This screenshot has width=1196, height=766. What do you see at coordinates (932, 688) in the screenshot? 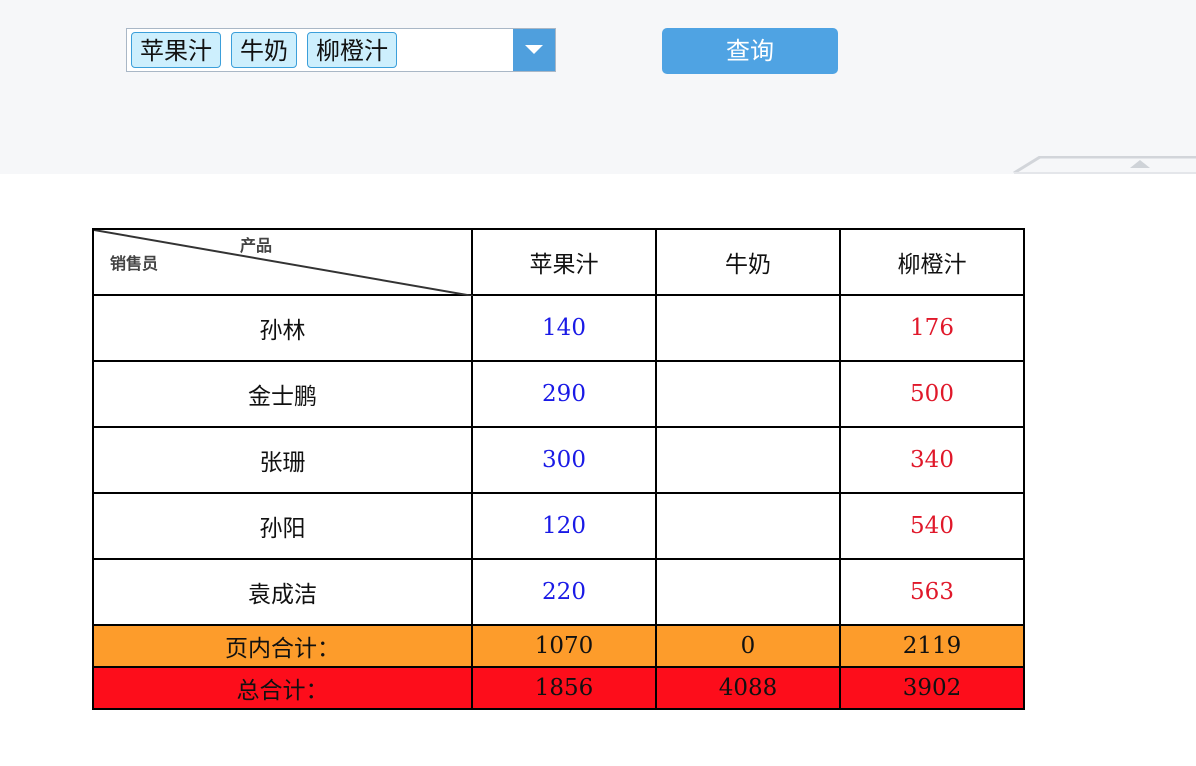
I see `grand-total-value: 3902` at bounding box center [932, 688].